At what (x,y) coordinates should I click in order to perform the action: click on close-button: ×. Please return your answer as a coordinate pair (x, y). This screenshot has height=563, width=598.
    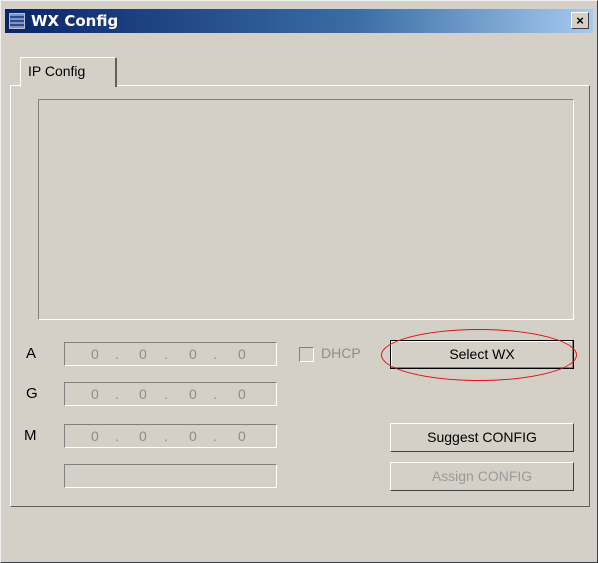
    Looking at the image, I should click on (580, 20).